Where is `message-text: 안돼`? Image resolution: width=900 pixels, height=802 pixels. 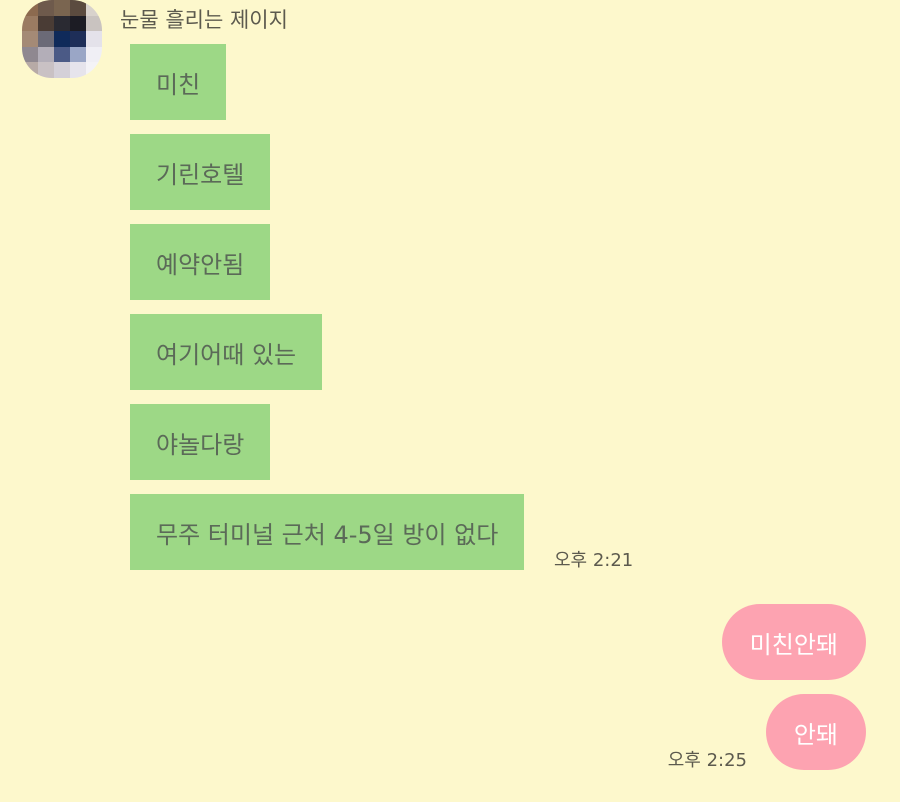 message-text: 안돼 is located at coordinates (815, 734).